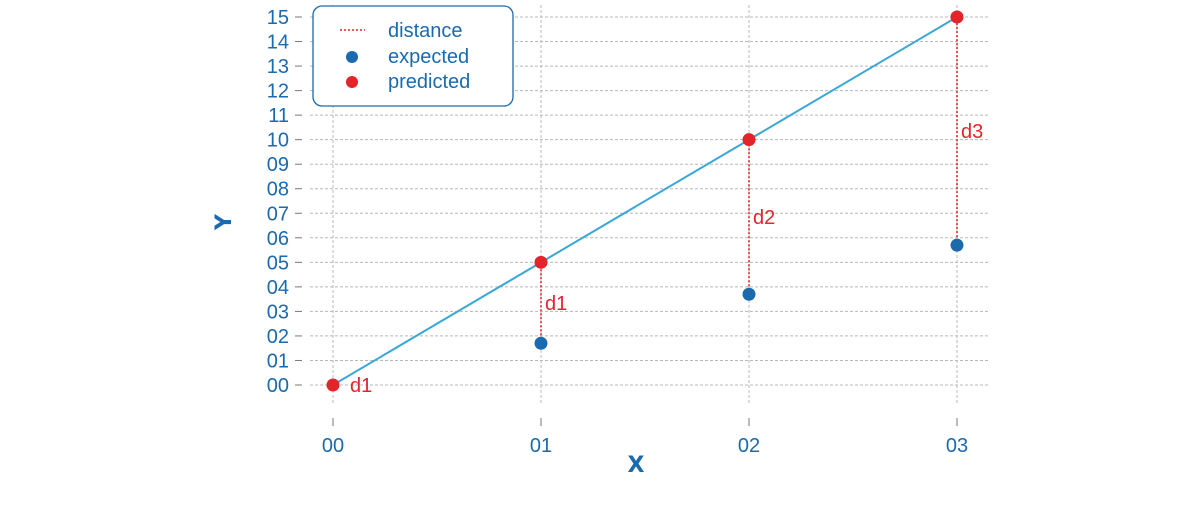 This screenshot has height=529, width=1190. I want to click on y-tick-label: 02, so click(278, 337).